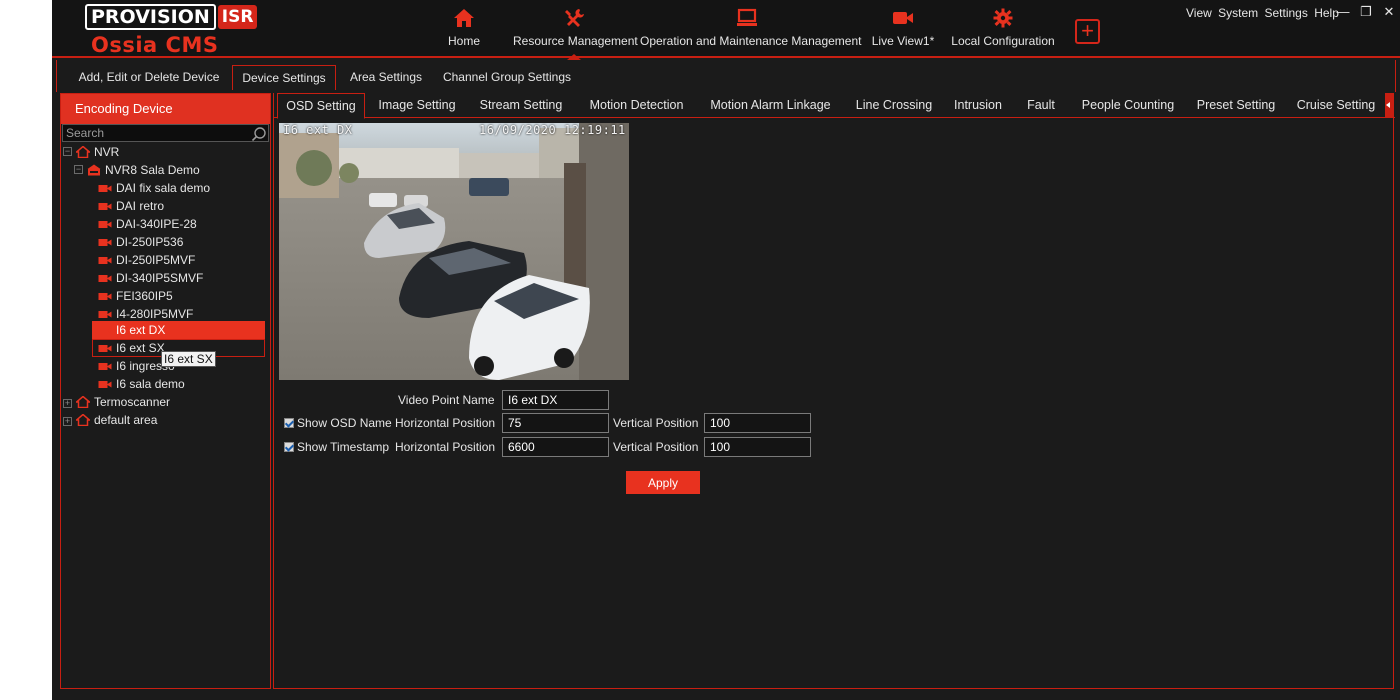 The width and height of the screenshot is (1400, 700). I want to click on subtab-area-settings: Area Settings, so click(386, 77).